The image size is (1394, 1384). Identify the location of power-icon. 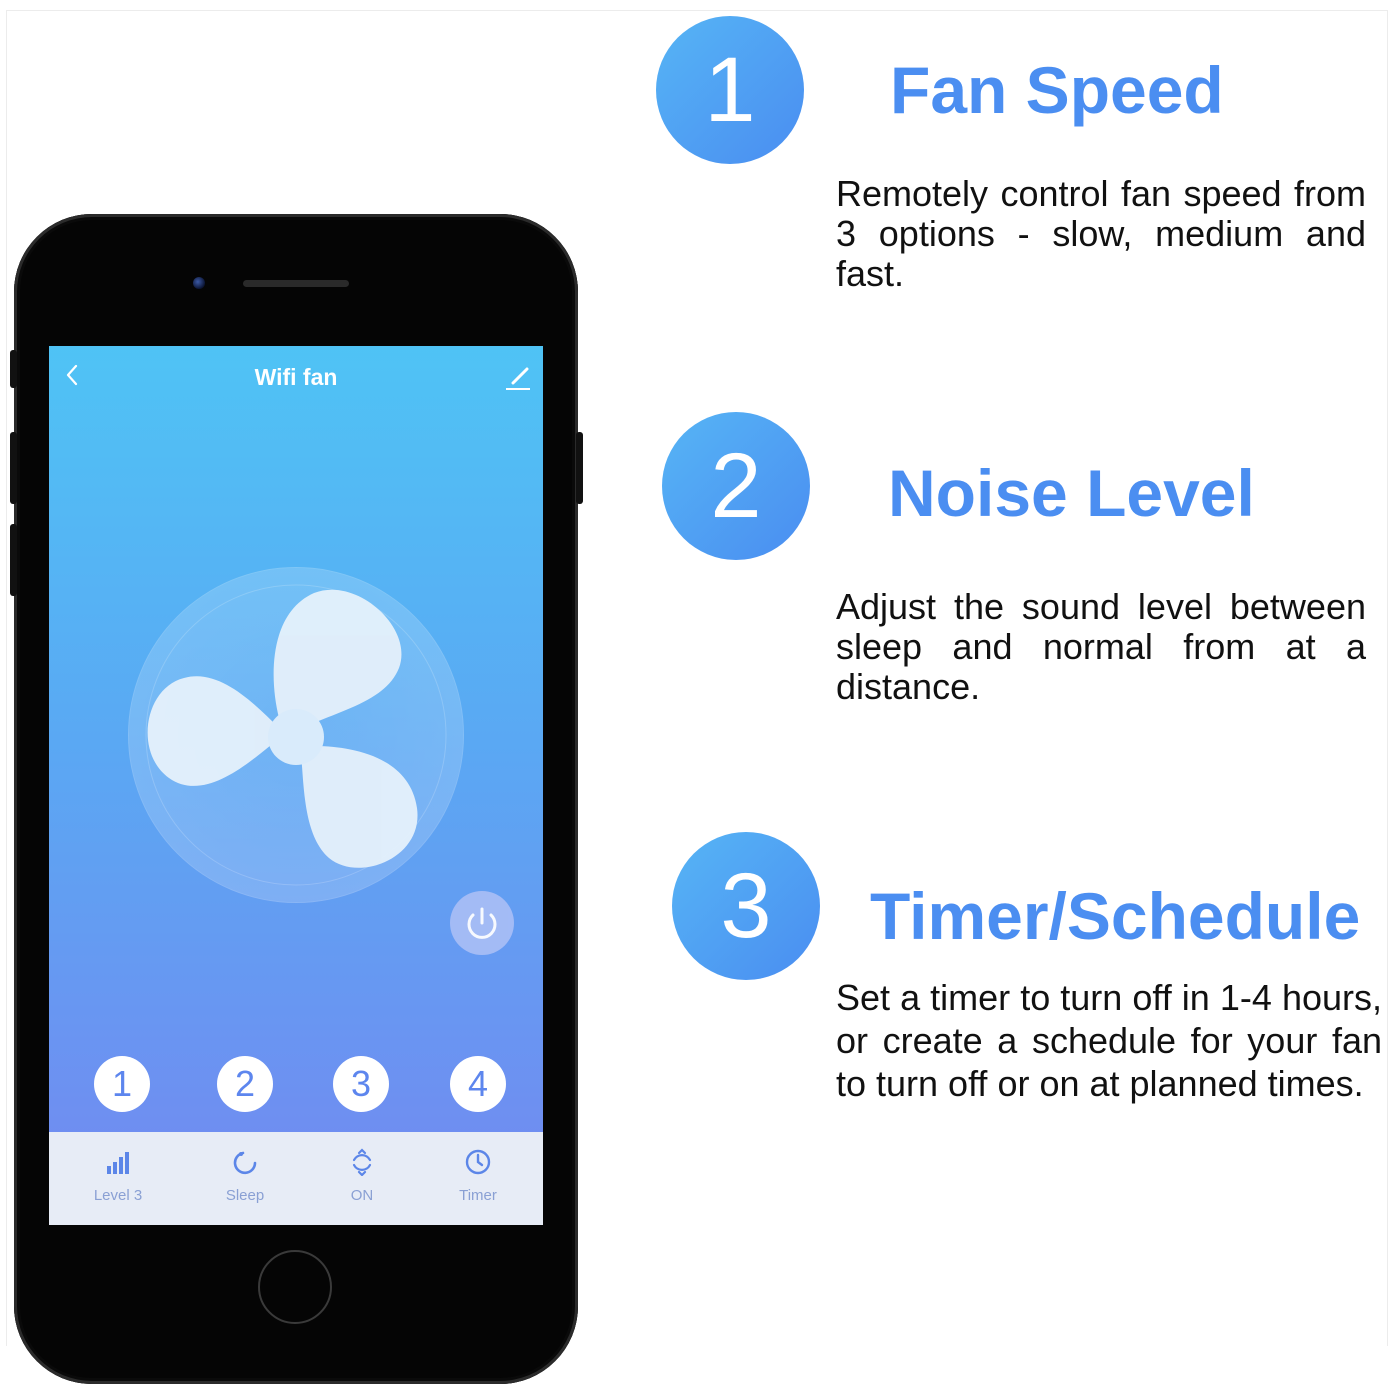
(482, 923).